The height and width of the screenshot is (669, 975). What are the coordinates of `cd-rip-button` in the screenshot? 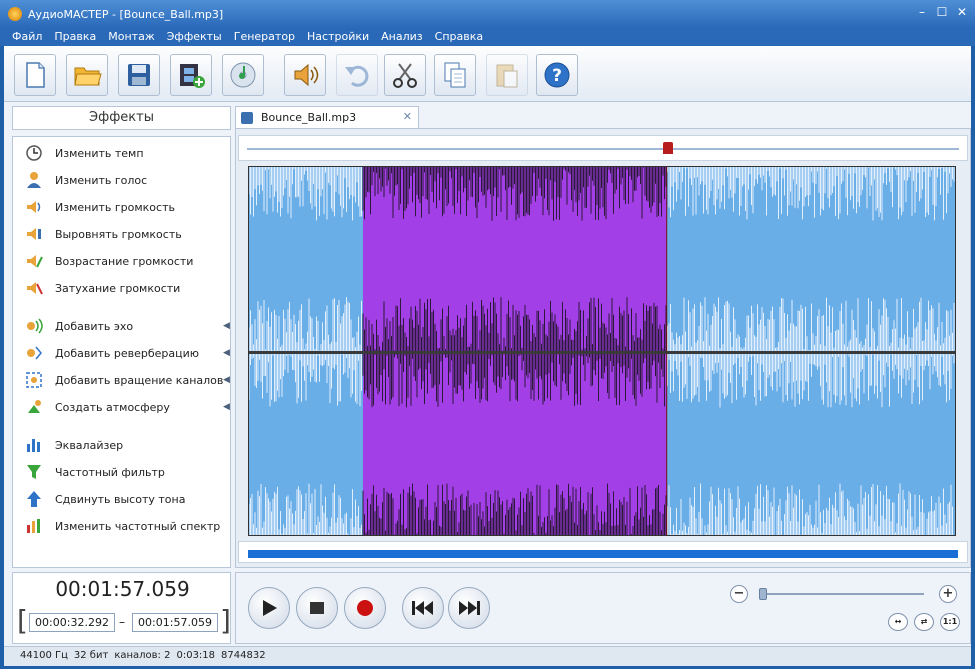 It's located at (243, 75).